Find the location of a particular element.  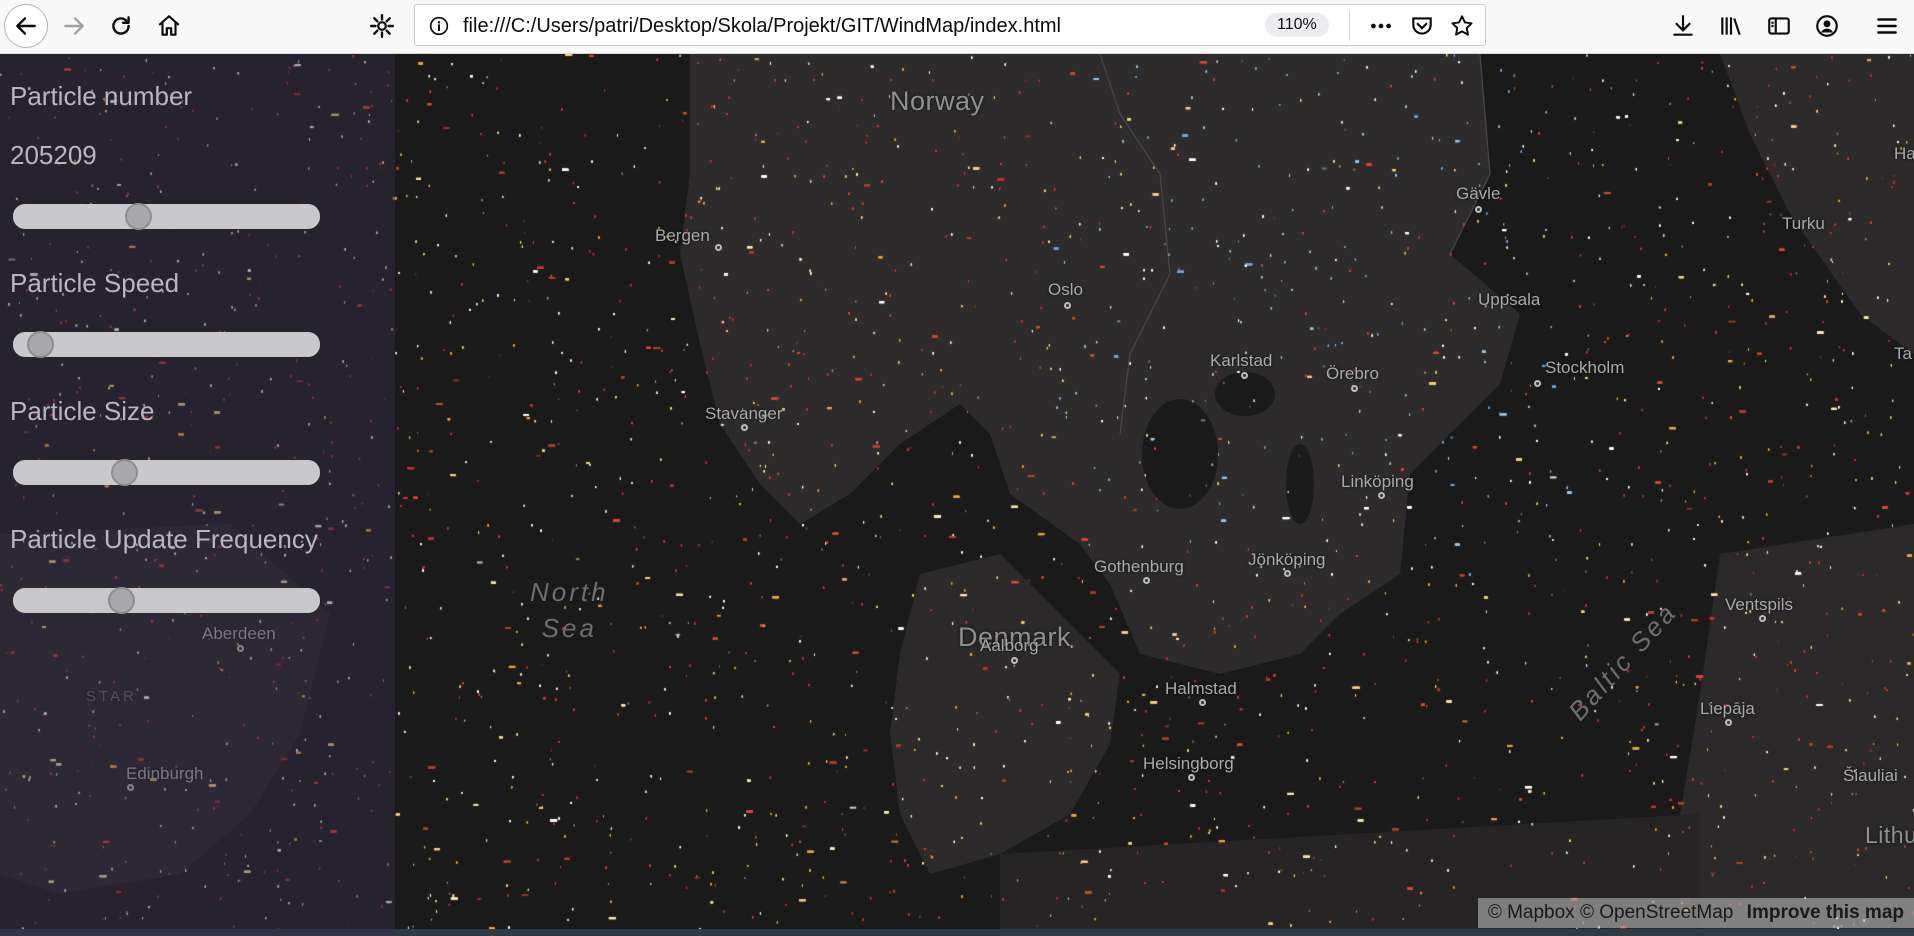

city-marker-bergen is located at coordinates (718, 247).